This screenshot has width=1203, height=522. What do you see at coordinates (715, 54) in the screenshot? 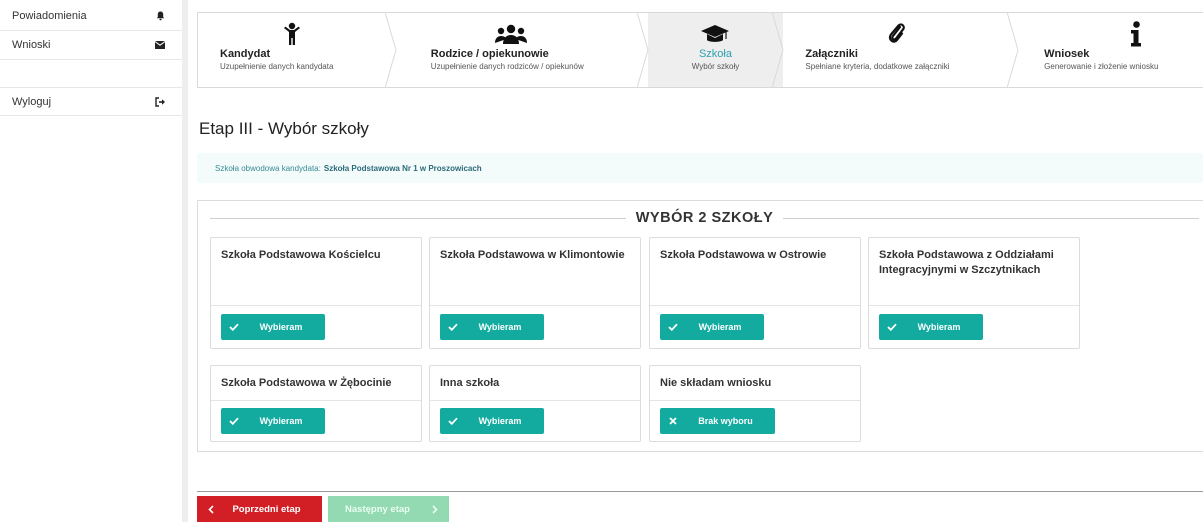
I see `step-title: Szkoła` at bounding box center [715, 54].